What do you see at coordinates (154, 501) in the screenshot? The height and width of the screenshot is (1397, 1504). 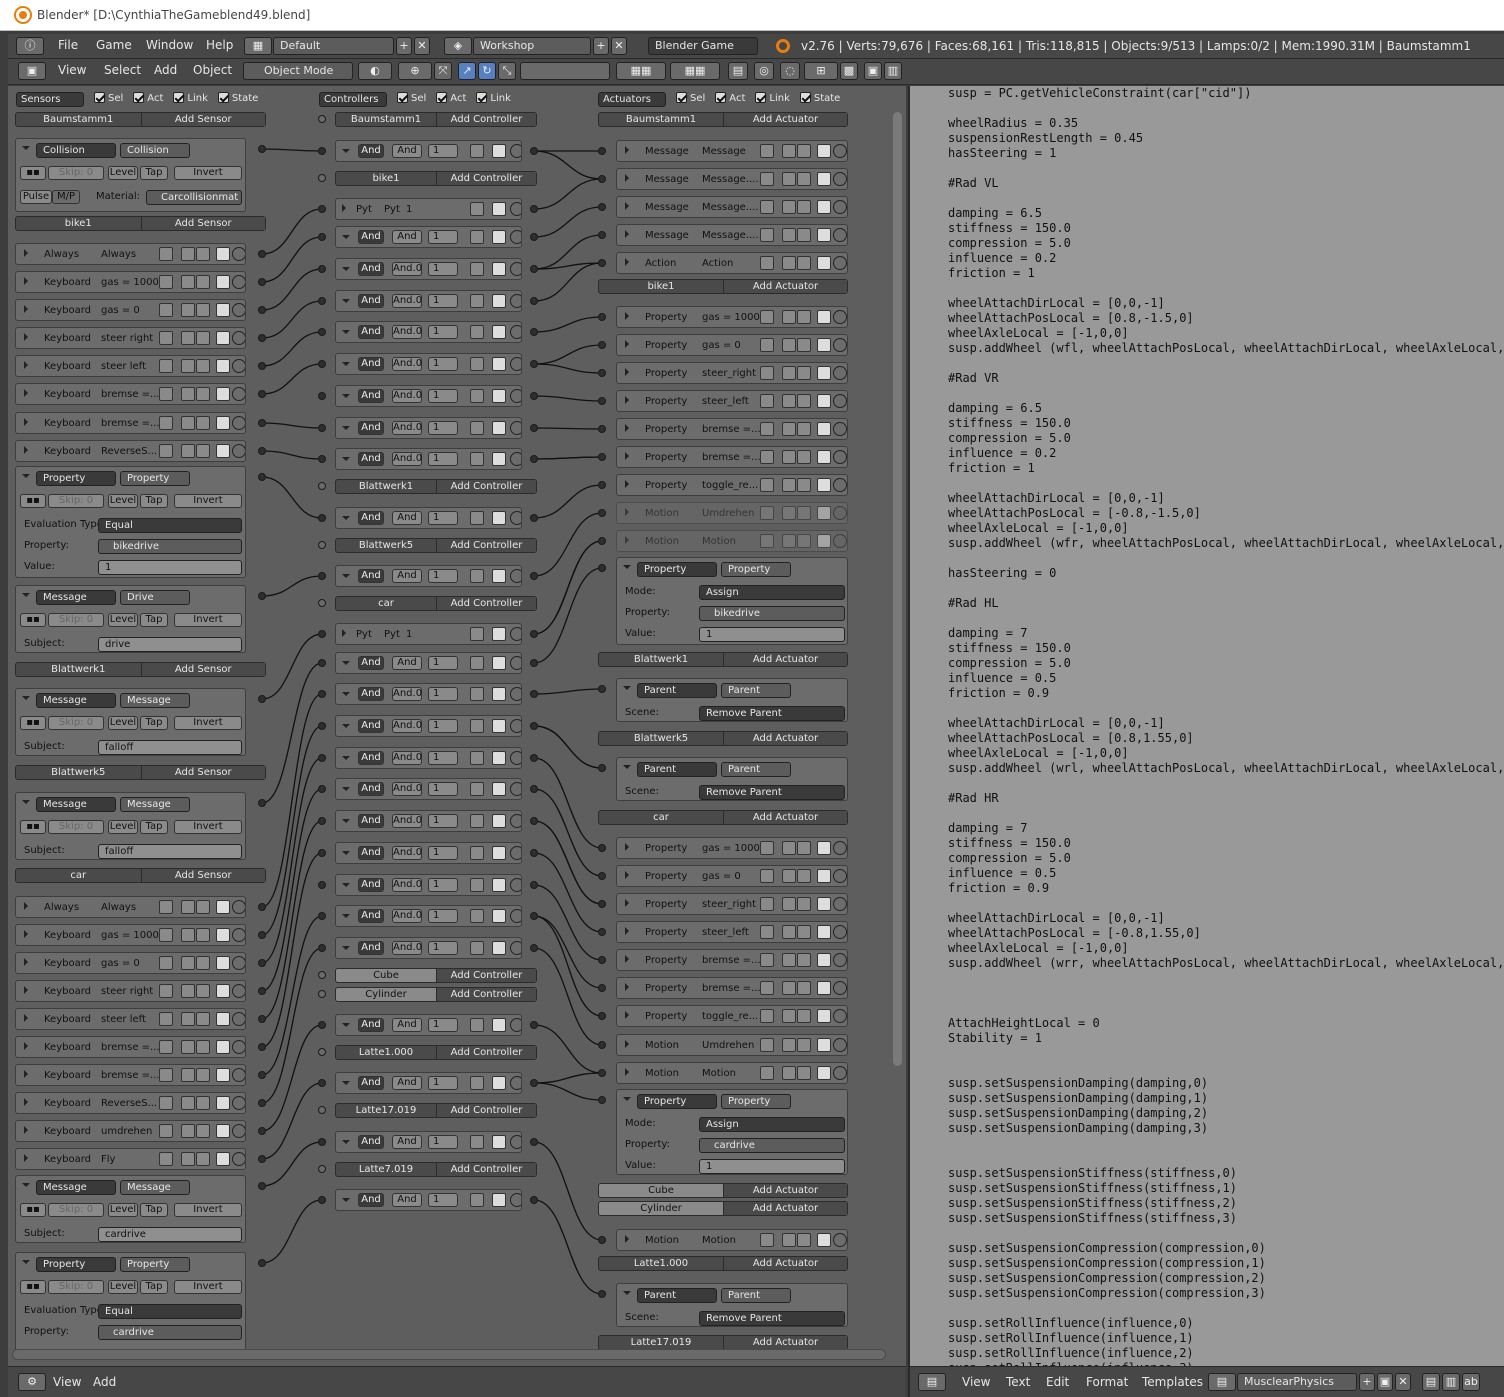 I see `tap-toggle: Tap` at bounding box center [154, 501].